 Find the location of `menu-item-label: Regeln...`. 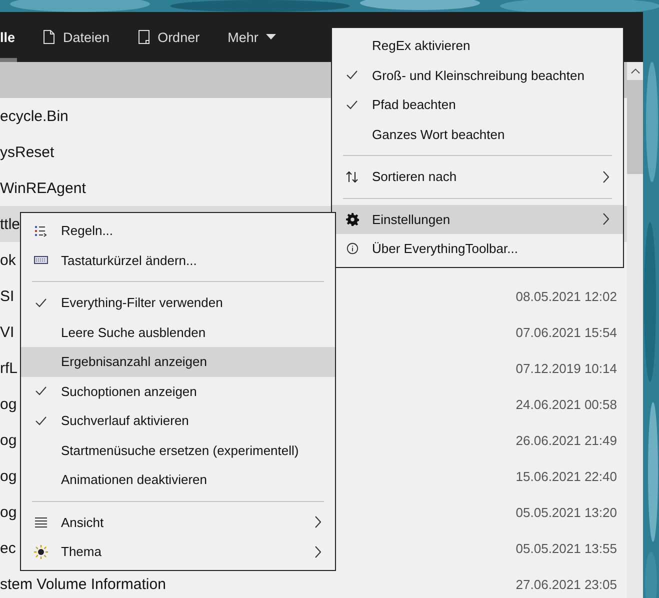

menu-item-label: Regeln... is located at coordinates (87, 230).